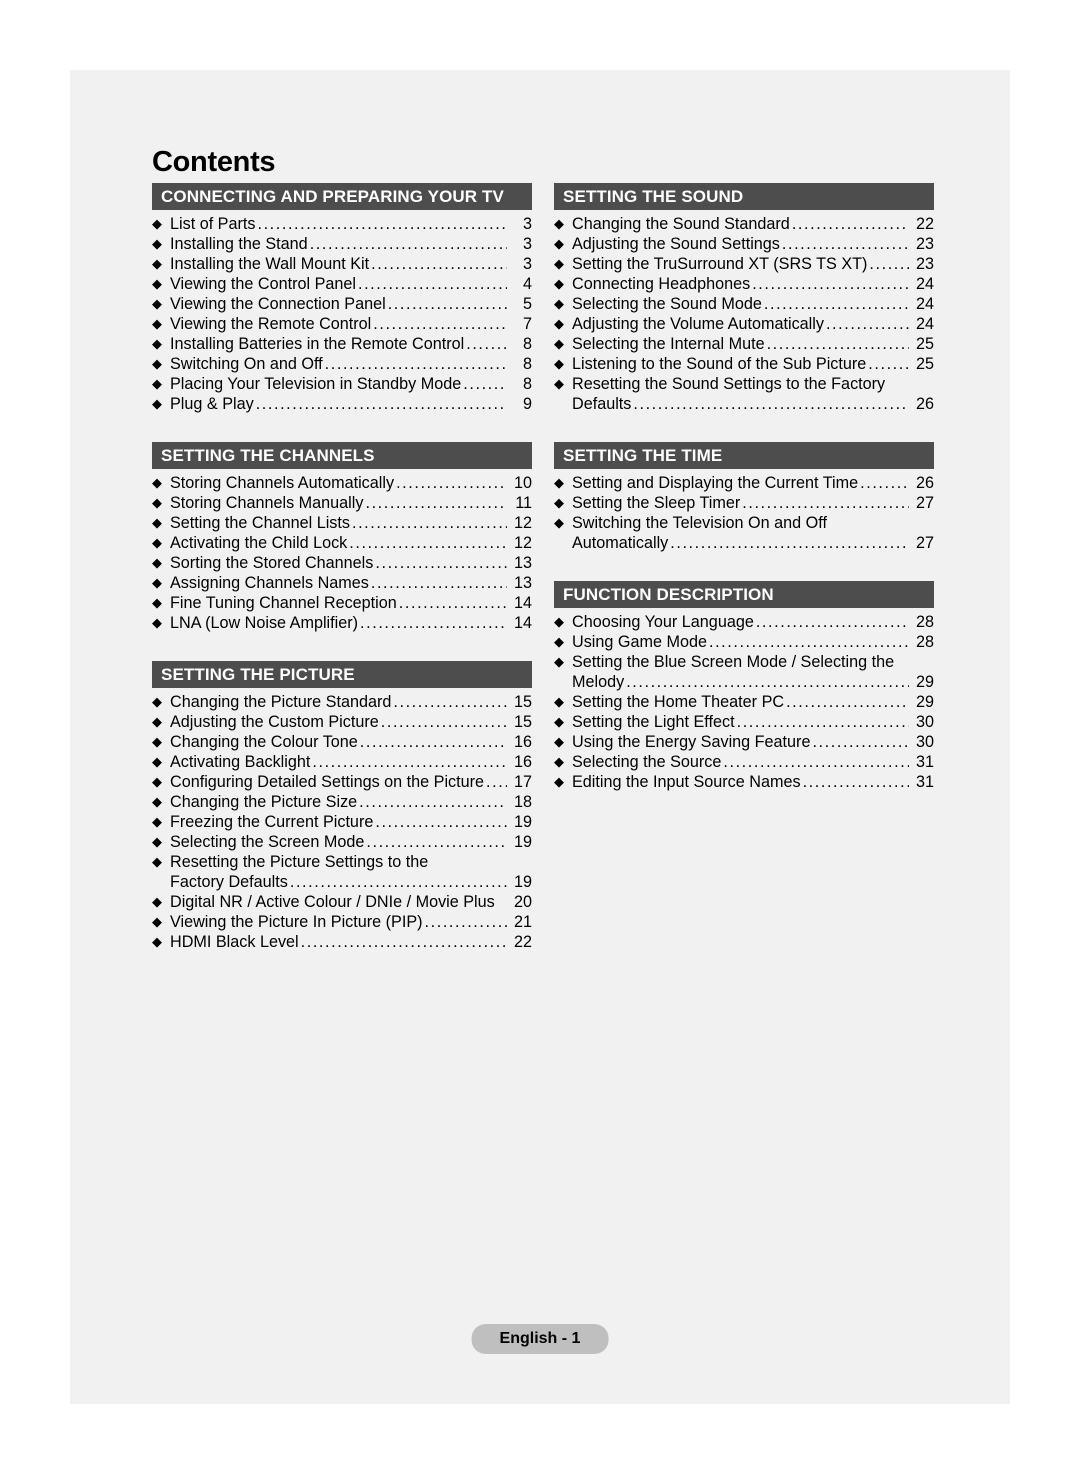  I want to click on toc-page-number: 8, so click(527, 344).